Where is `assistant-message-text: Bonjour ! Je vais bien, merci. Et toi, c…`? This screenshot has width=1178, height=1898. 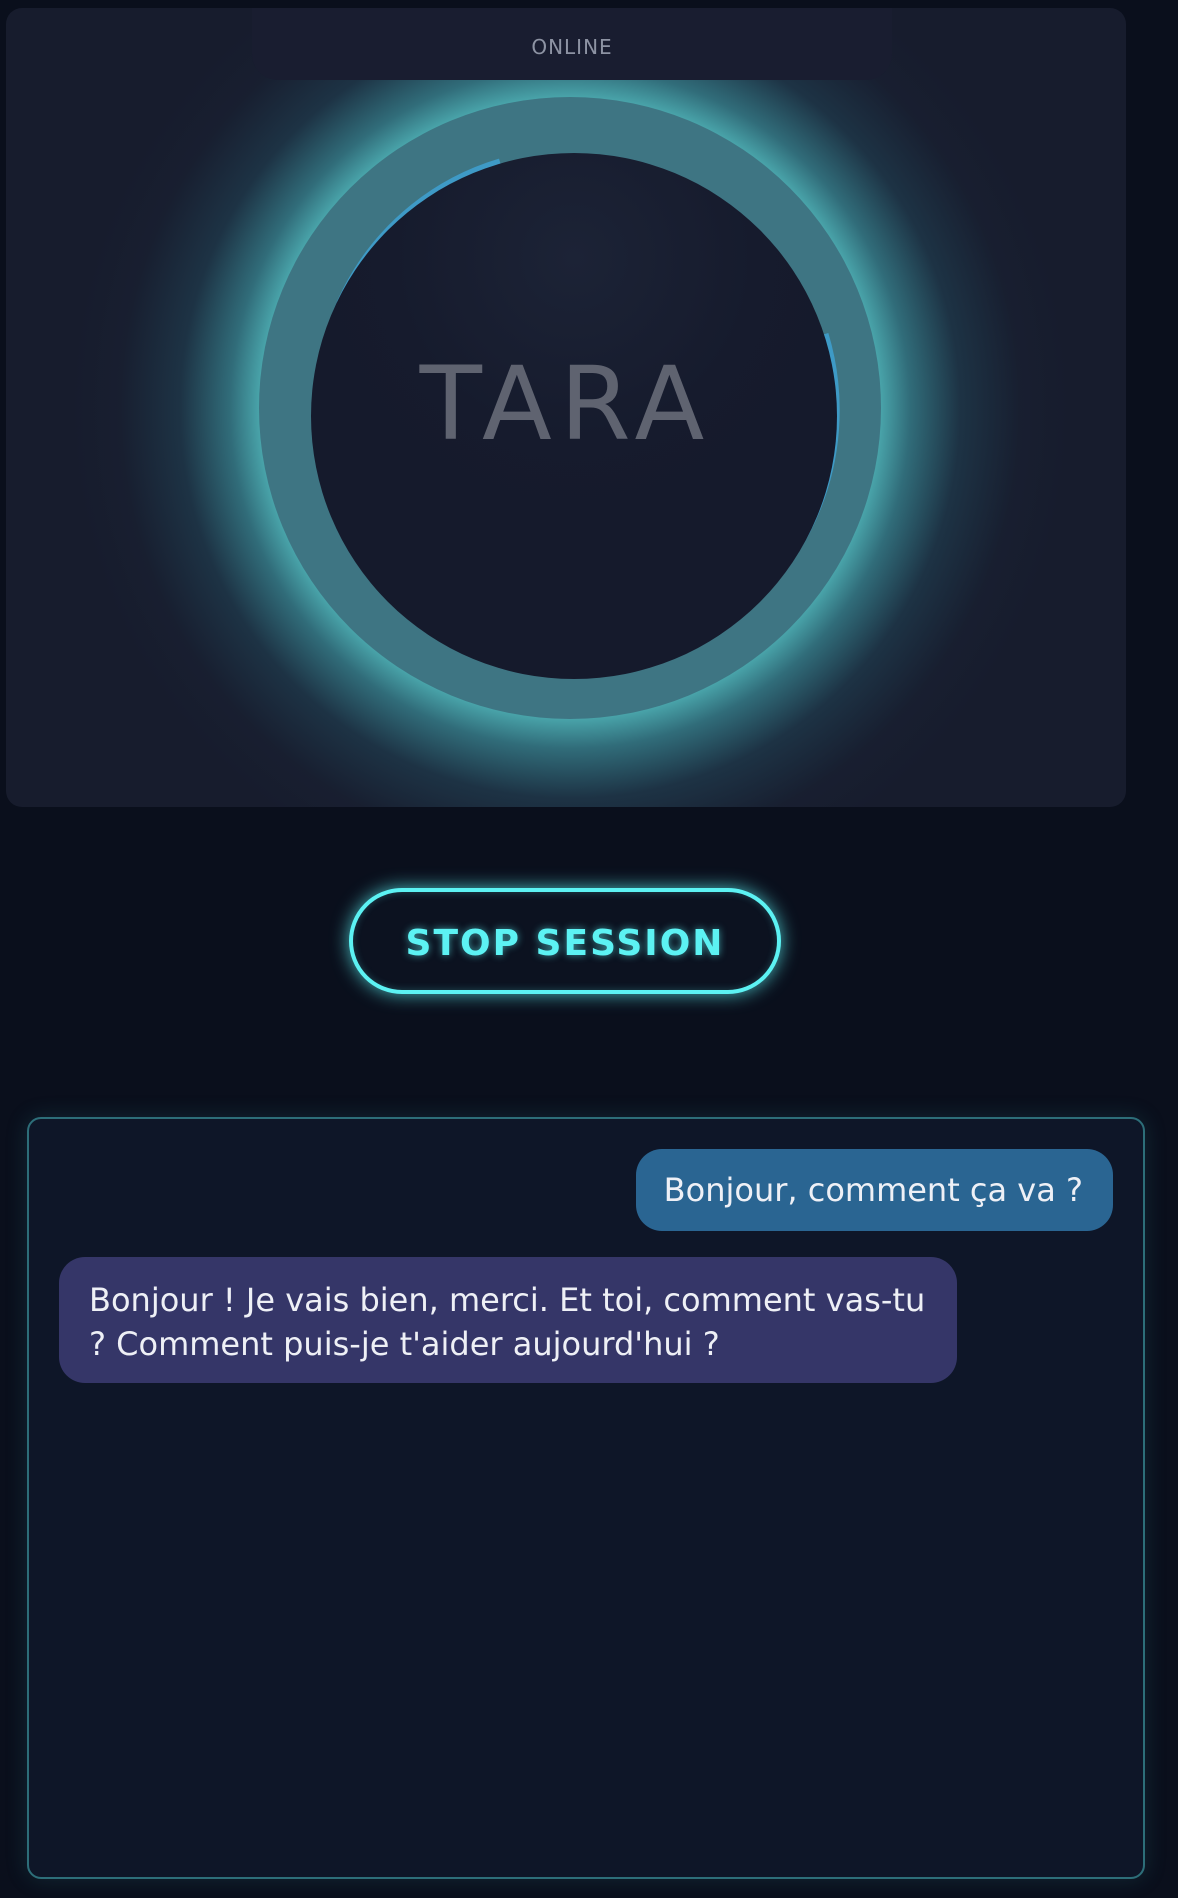 assistant-message-text: Bonjour ! Je vais bien, merci. Et toi, c… is located at coordinates (507, 1322).